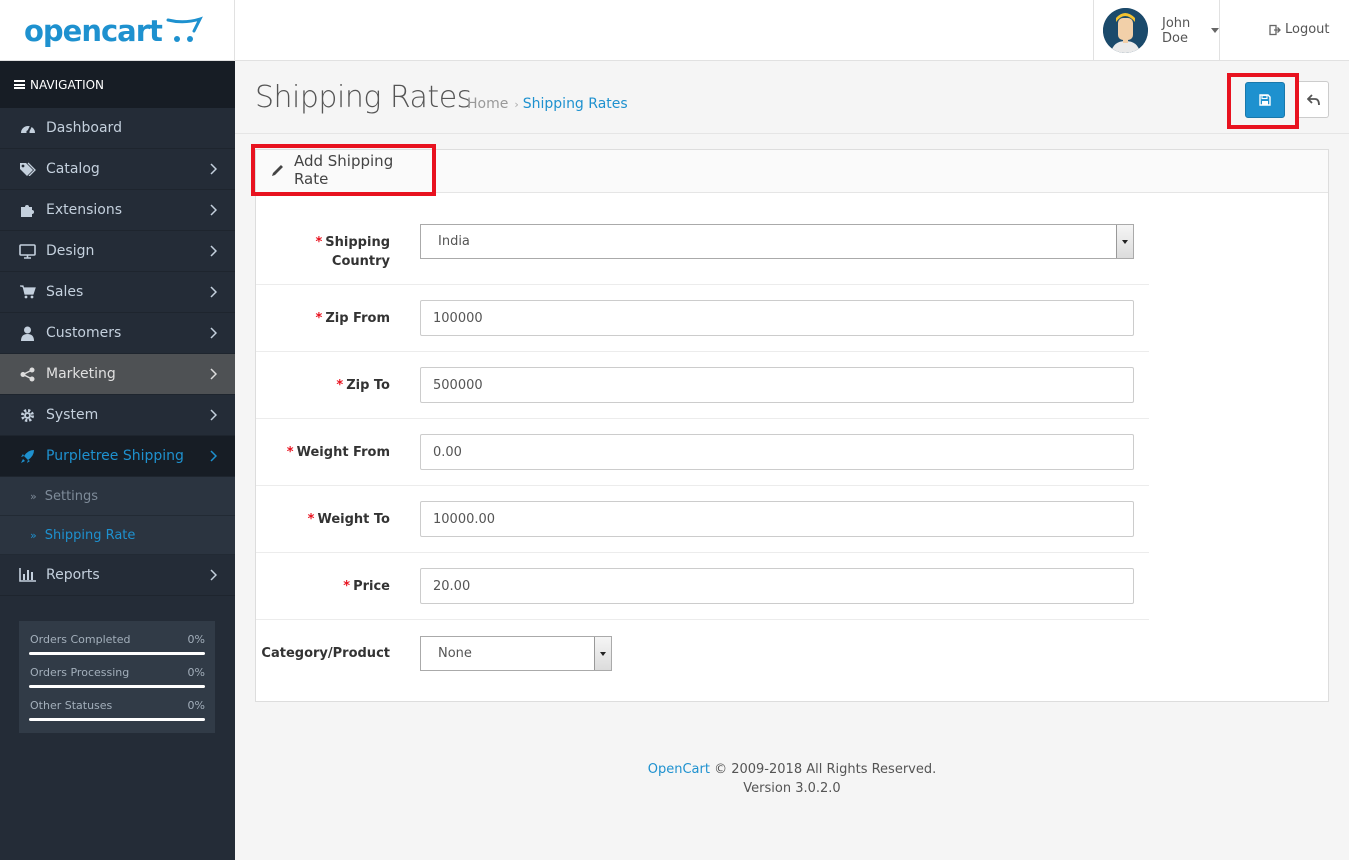 The image size is (1349, 860). What do you see at coordinates (117, 575) in the screenshot?
I see `sidebar-item-reports: Reports` at bounding box center [117, 575].